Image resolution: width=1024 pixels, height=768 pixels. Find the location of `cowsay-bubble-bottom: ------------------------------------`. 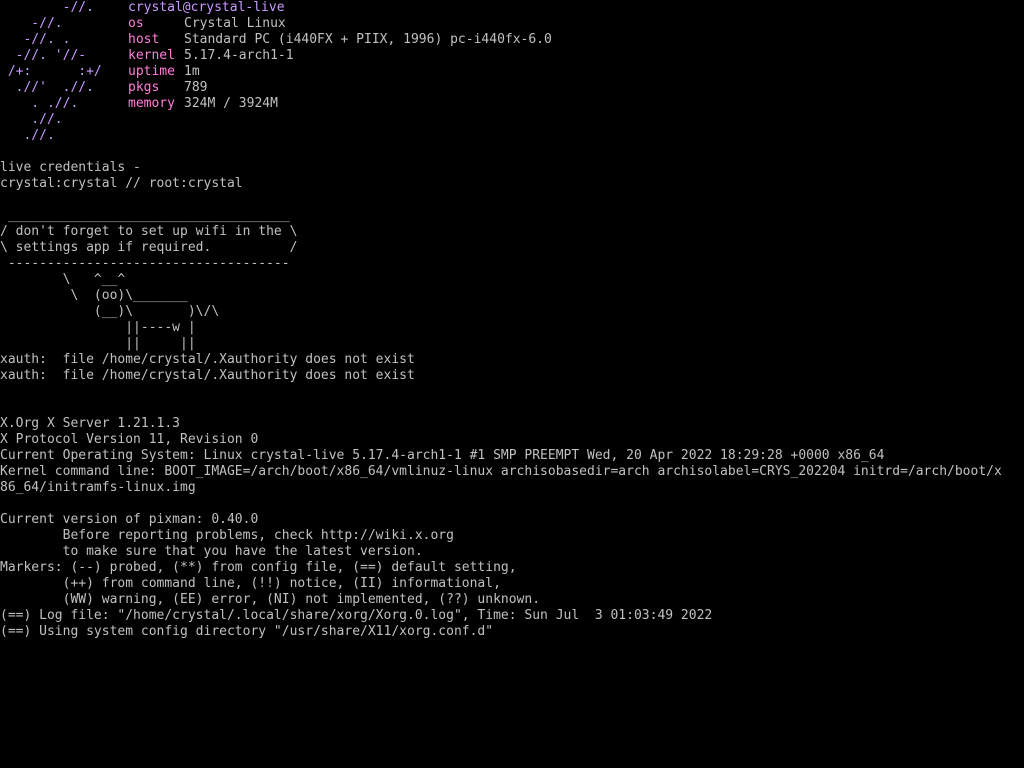

cowsay-bubble-bottom: ------------------------------------ is located at coordinates (145, 263).